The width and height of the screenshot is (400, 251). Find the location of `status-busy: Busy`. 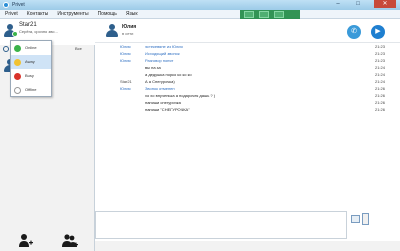

status-busy: Busy is located at coordinates (31, 76).